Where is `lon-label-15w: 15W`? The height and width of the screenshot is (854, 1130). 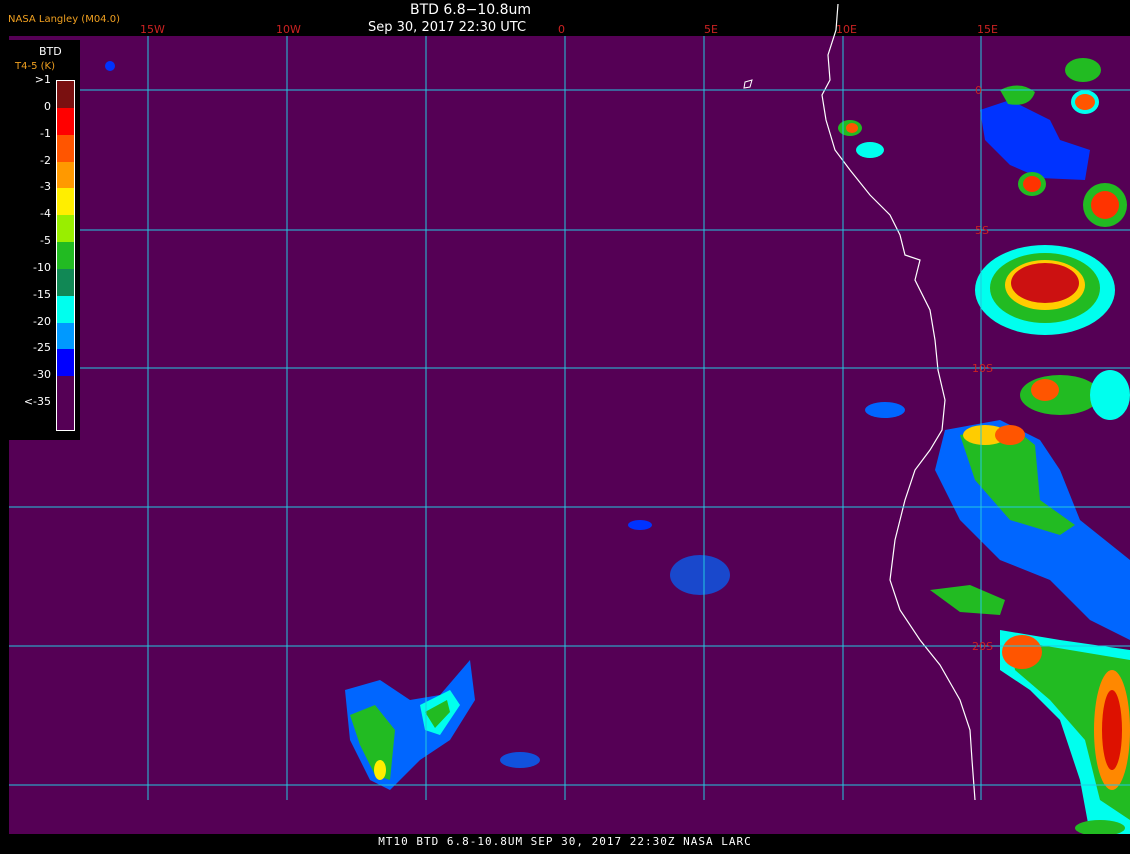 lon-label-15w: 15W is located at coordinates (152, 29).